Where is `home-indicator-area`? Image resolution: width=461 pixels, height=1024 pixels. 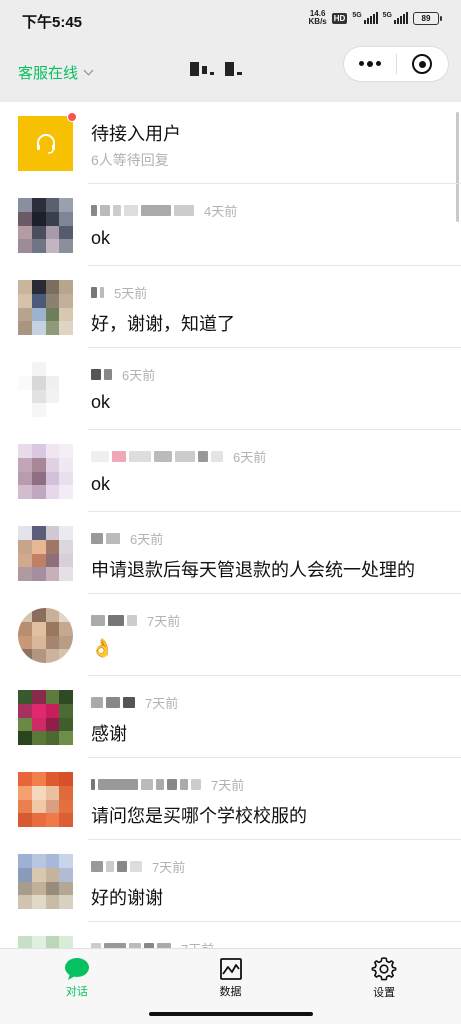 home-indicator-area is located at coordinates (230, 1014).